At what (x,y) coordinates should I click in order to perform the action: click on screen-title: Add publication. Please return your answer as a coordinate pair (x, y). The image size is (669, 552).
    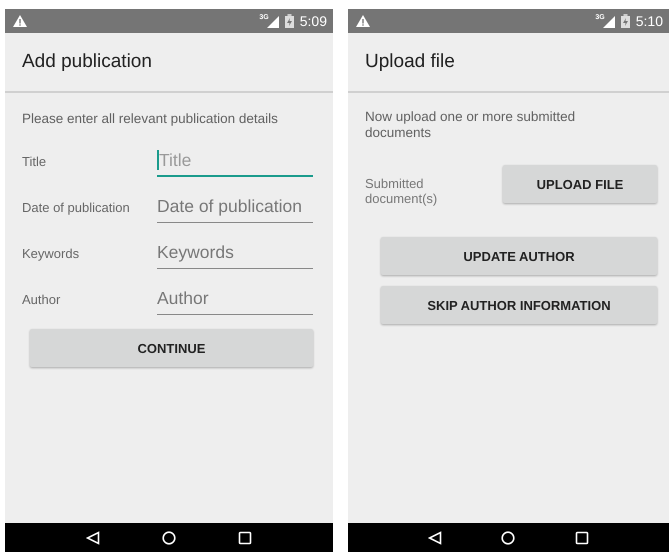
    Looking at the image, I should click on (87, 62).